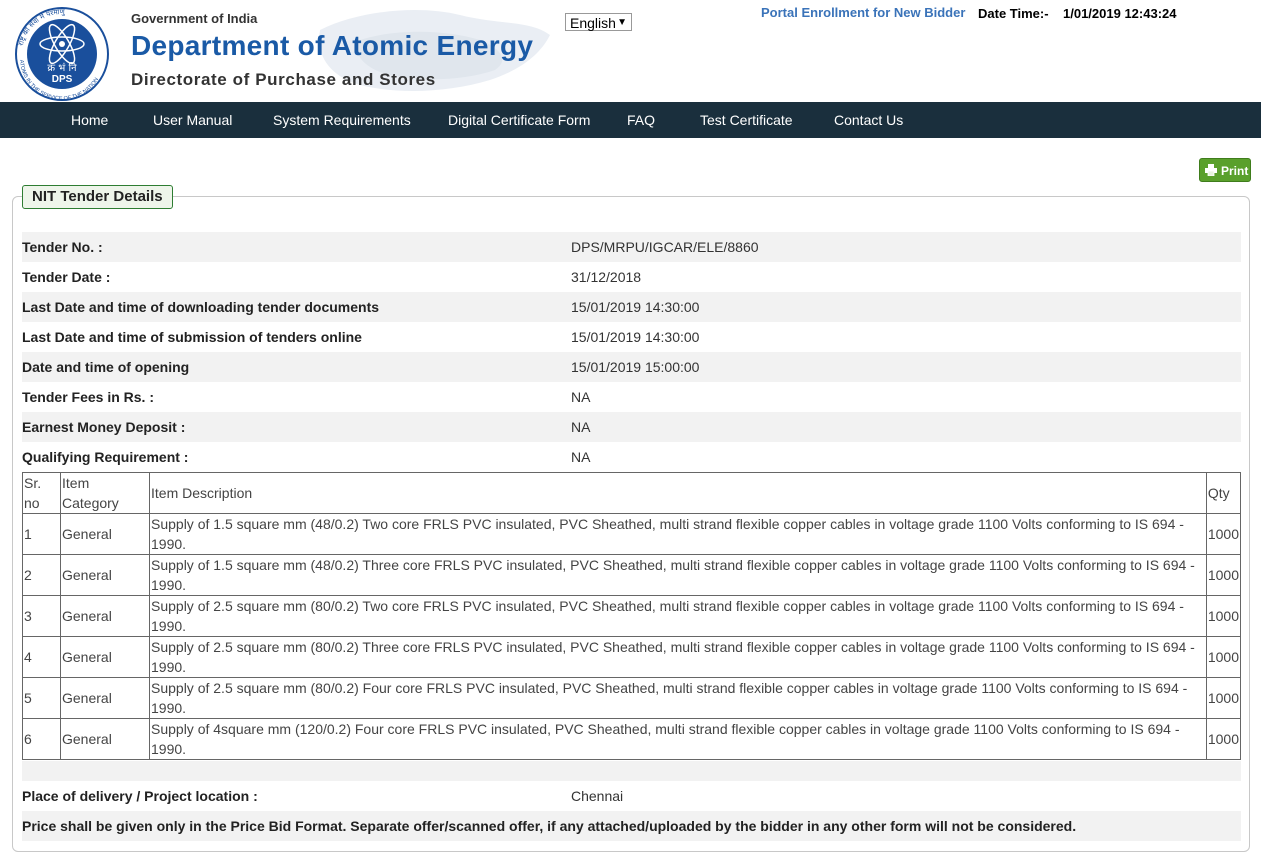 This screenshot has height=864, width=1261. I want to click on print-button: Print, so click(1225, 170).